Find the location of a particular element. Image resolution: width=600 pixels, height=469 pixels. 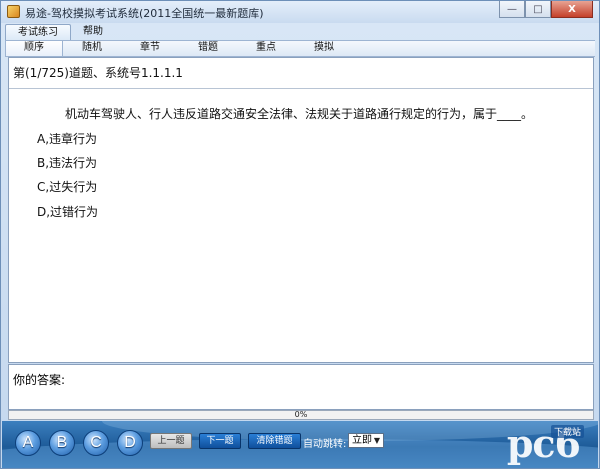

bottom-control-bar: A B C D 上一题 下一题 清除错题 自动跳转: 立即 ▼ pc6 下载站 is located at coordinates (300, 444).